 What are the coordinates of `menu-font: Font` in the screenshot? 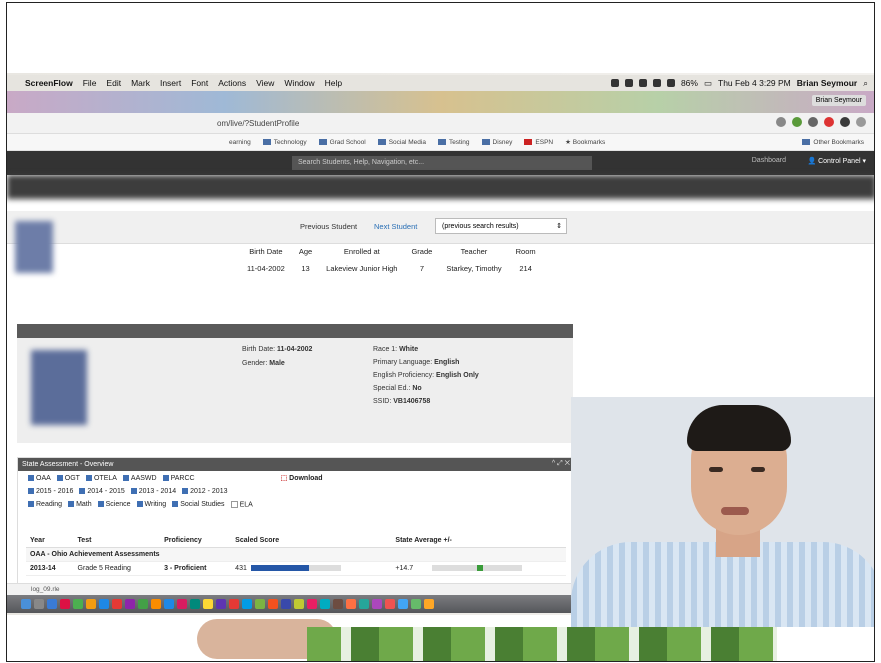 It's located at (199, 83).